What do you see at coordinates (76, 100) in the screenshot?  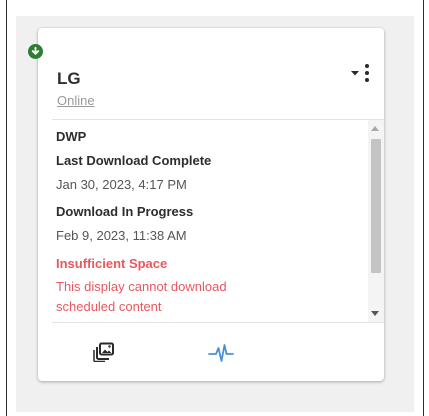 I see `device-status-link: Online` at bounding box center [76, 100].